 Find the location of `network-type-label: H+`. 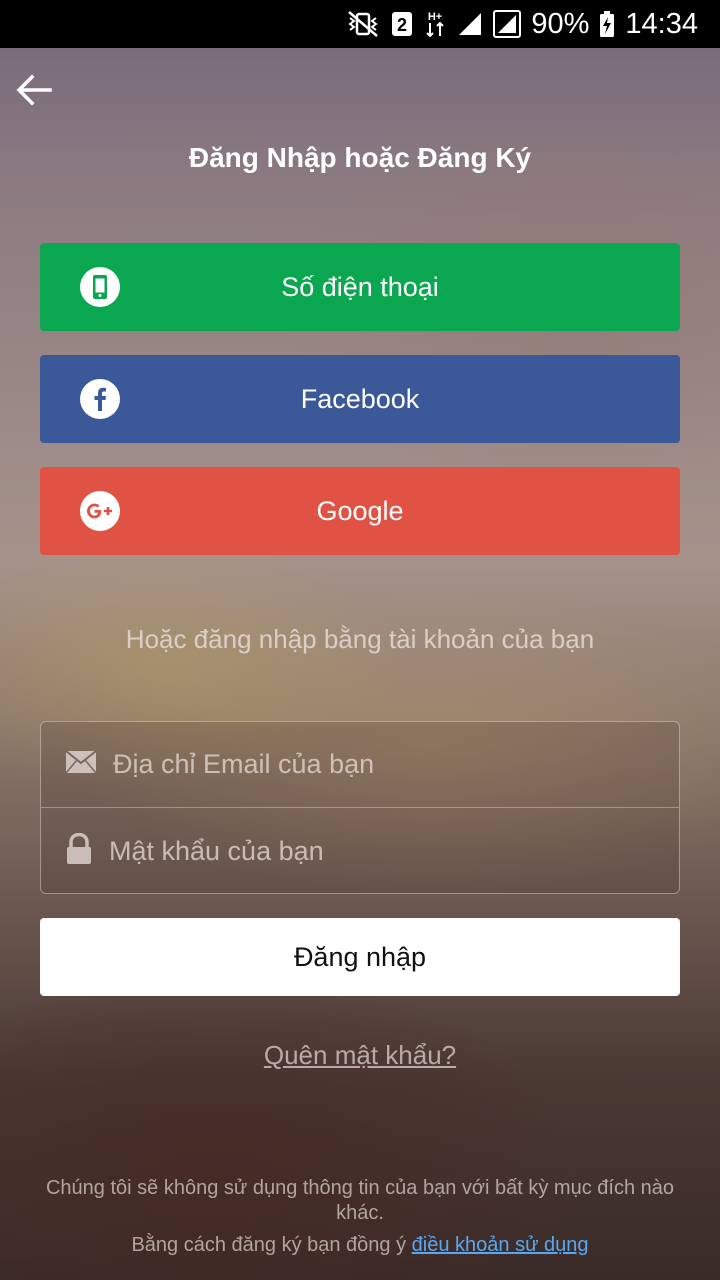

network-type-label: H+ is located at coordinates (435, 17).